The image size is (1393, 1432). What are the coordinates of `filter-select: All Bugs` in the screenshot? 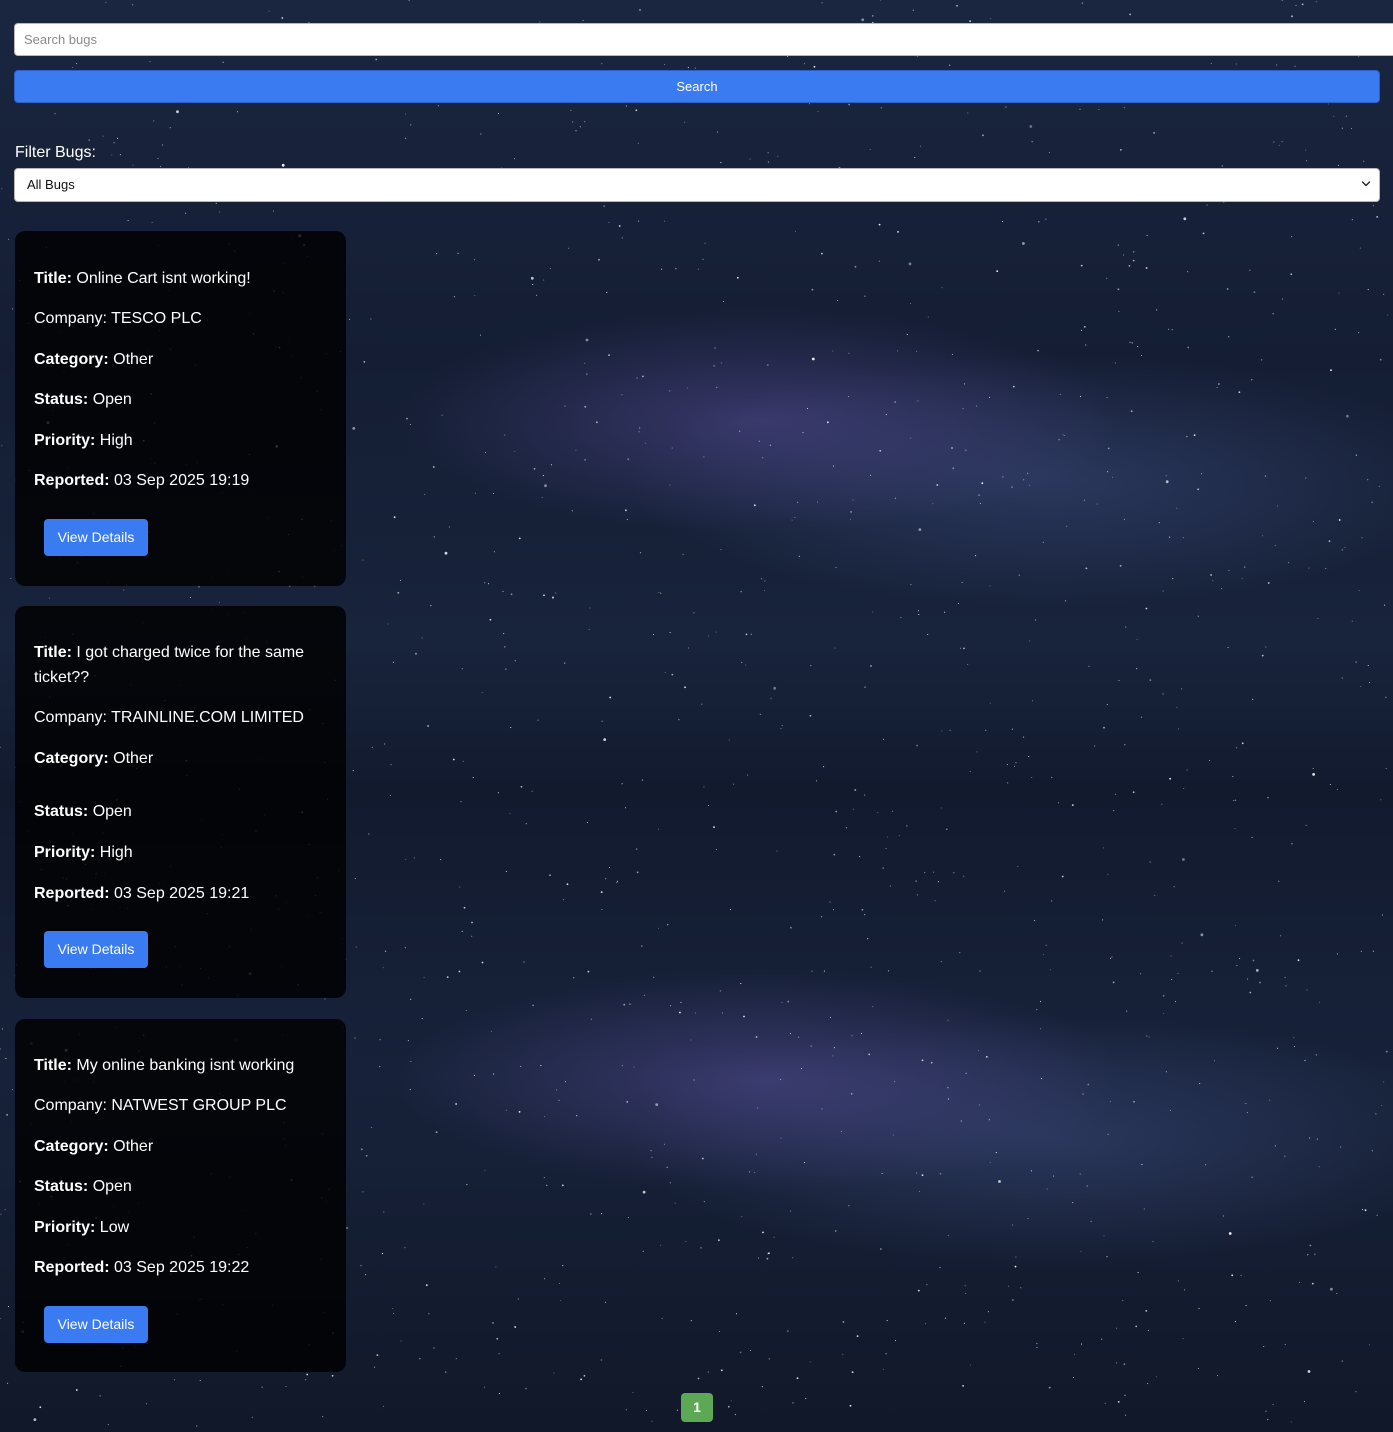 It's located at (697, 185).